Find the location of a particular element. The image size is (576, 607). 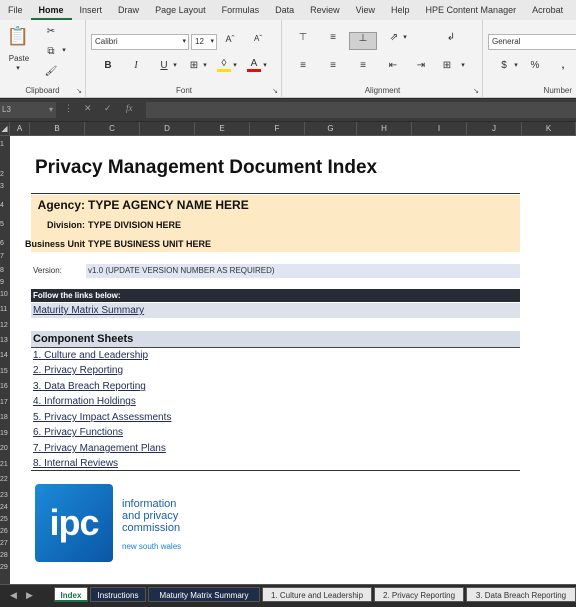

column-header: H is located at coordinates (384, 129).